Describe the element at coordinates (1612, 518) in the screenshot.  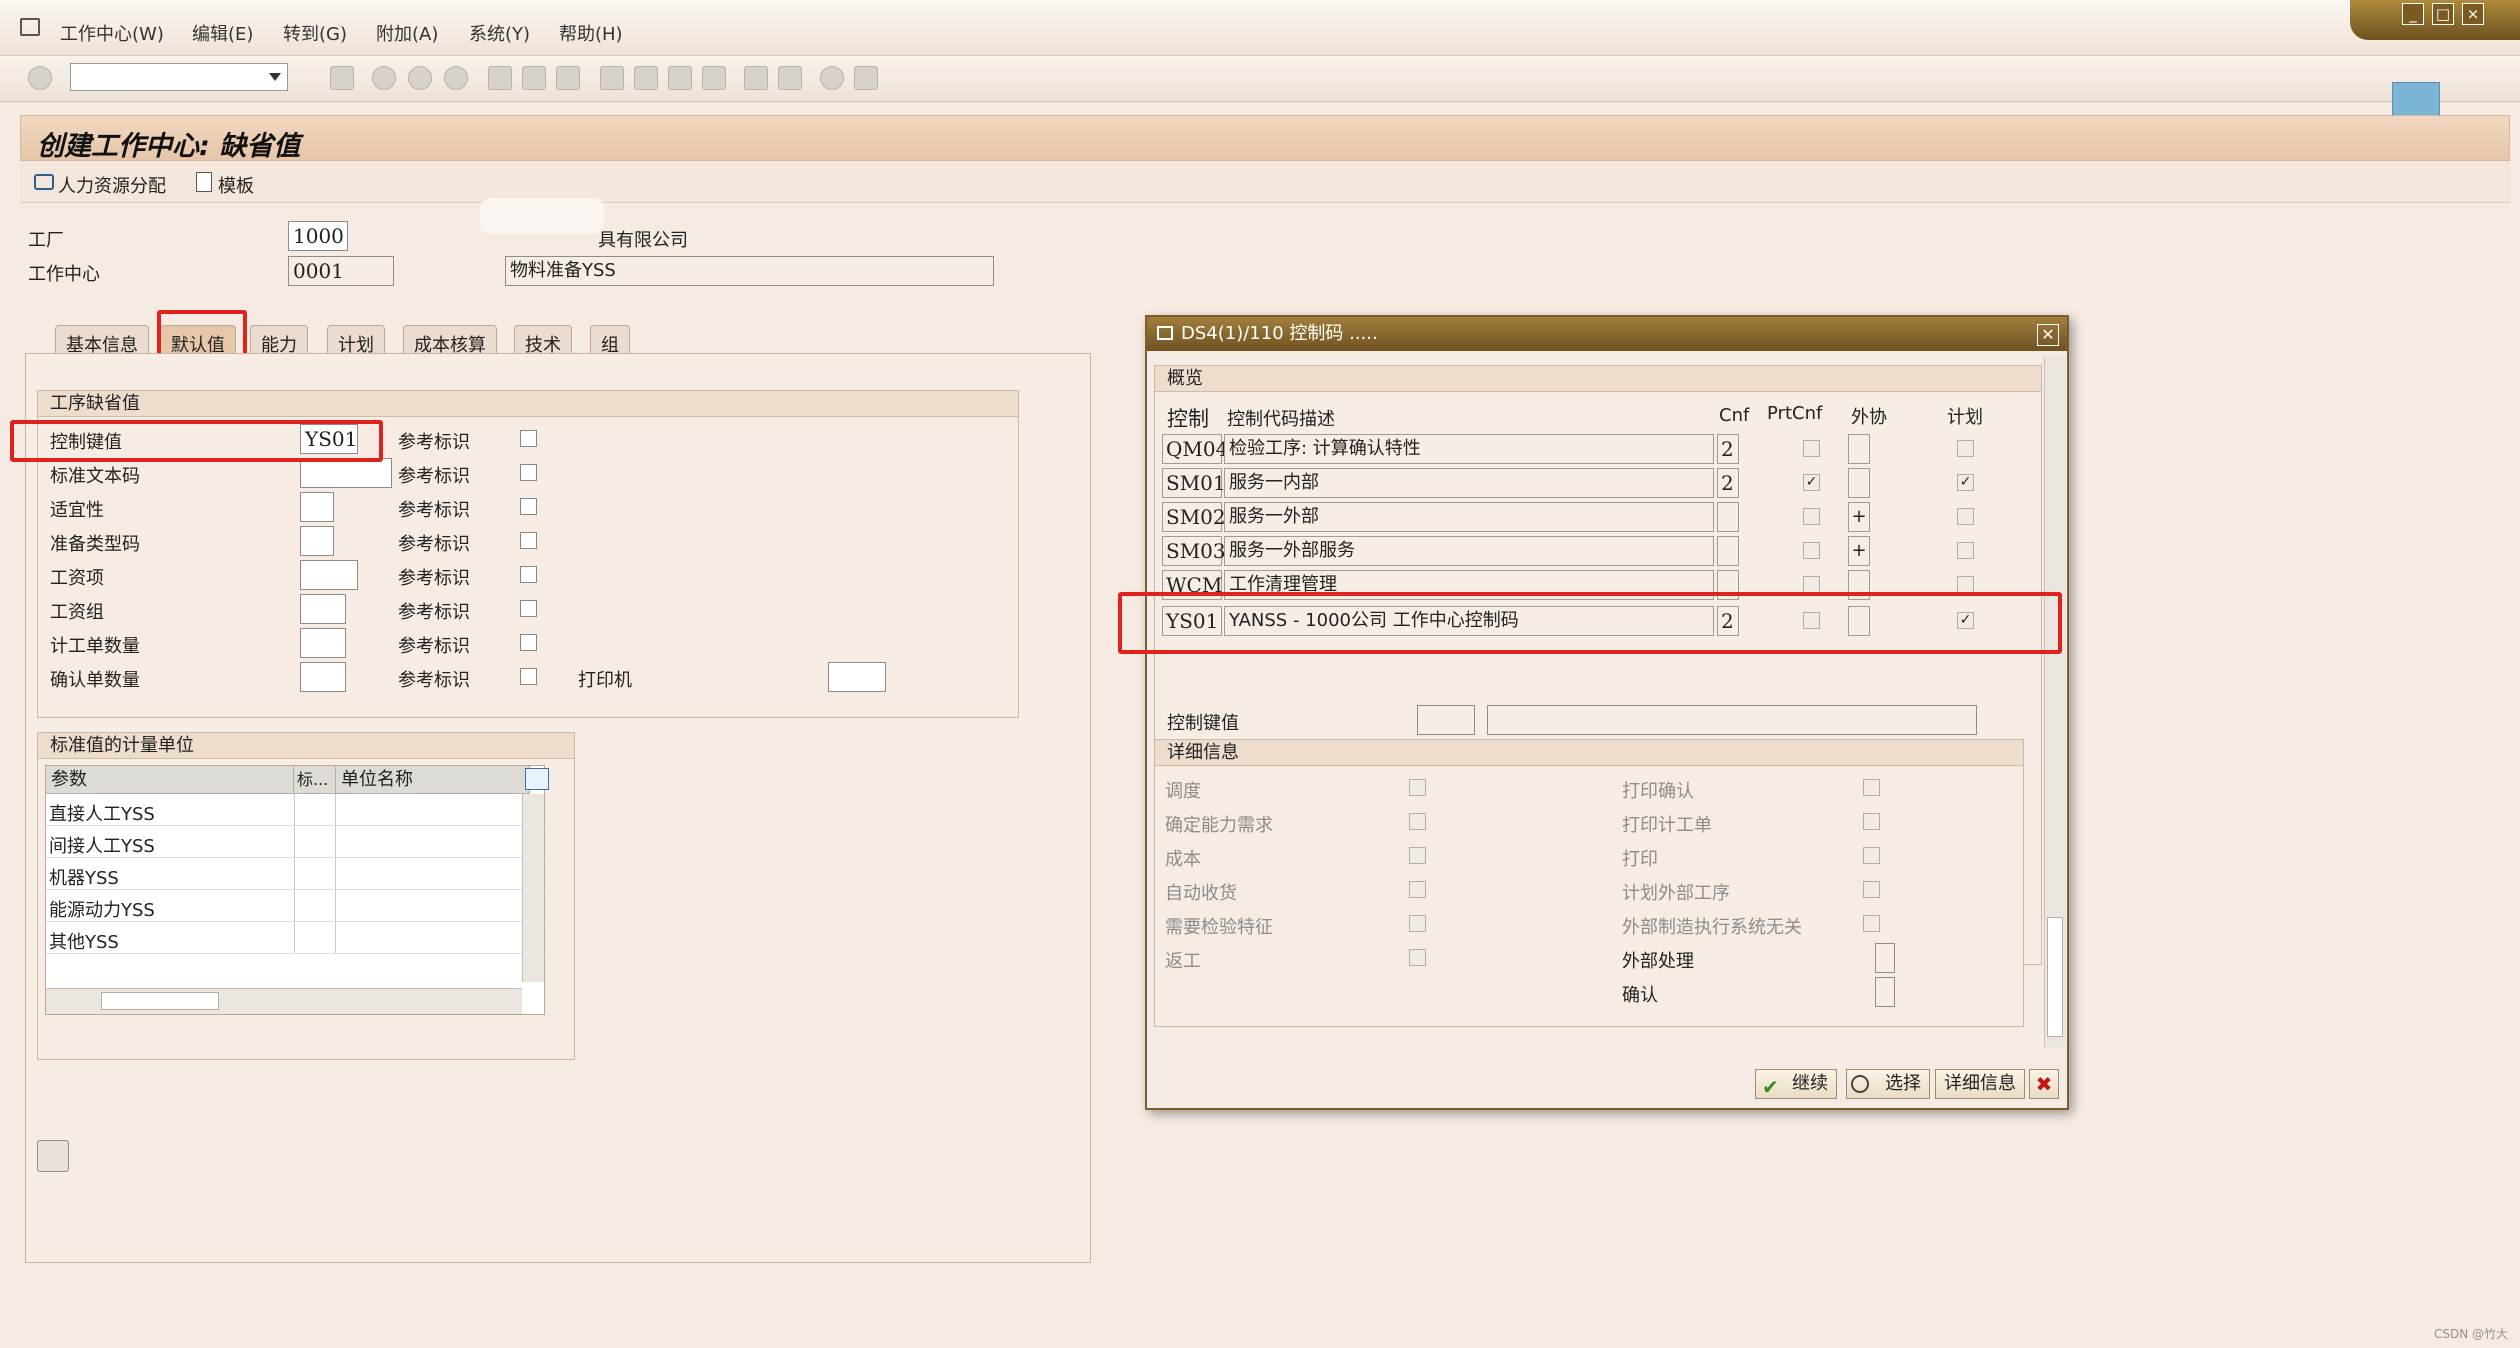
I see `table-row: SM02 服务一外部 +` at that location.